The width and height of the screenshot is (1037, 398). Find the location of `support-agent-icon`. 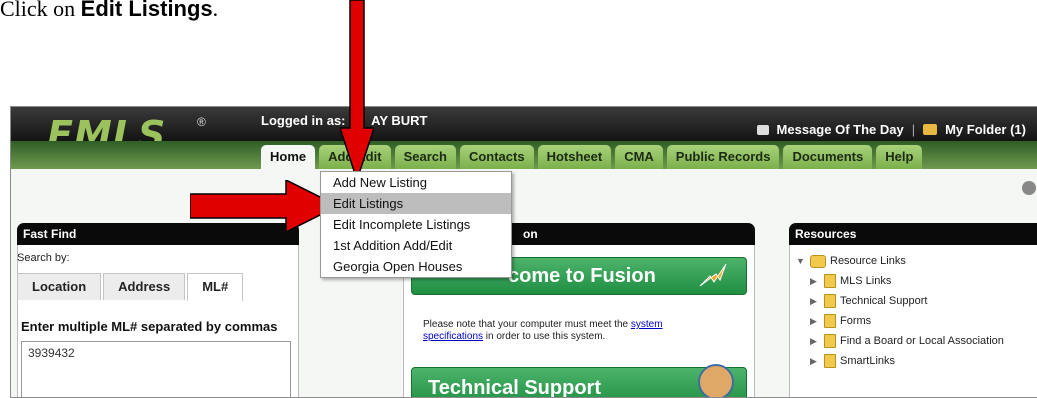

support-agent-icon is located at coordinates (716, 380).